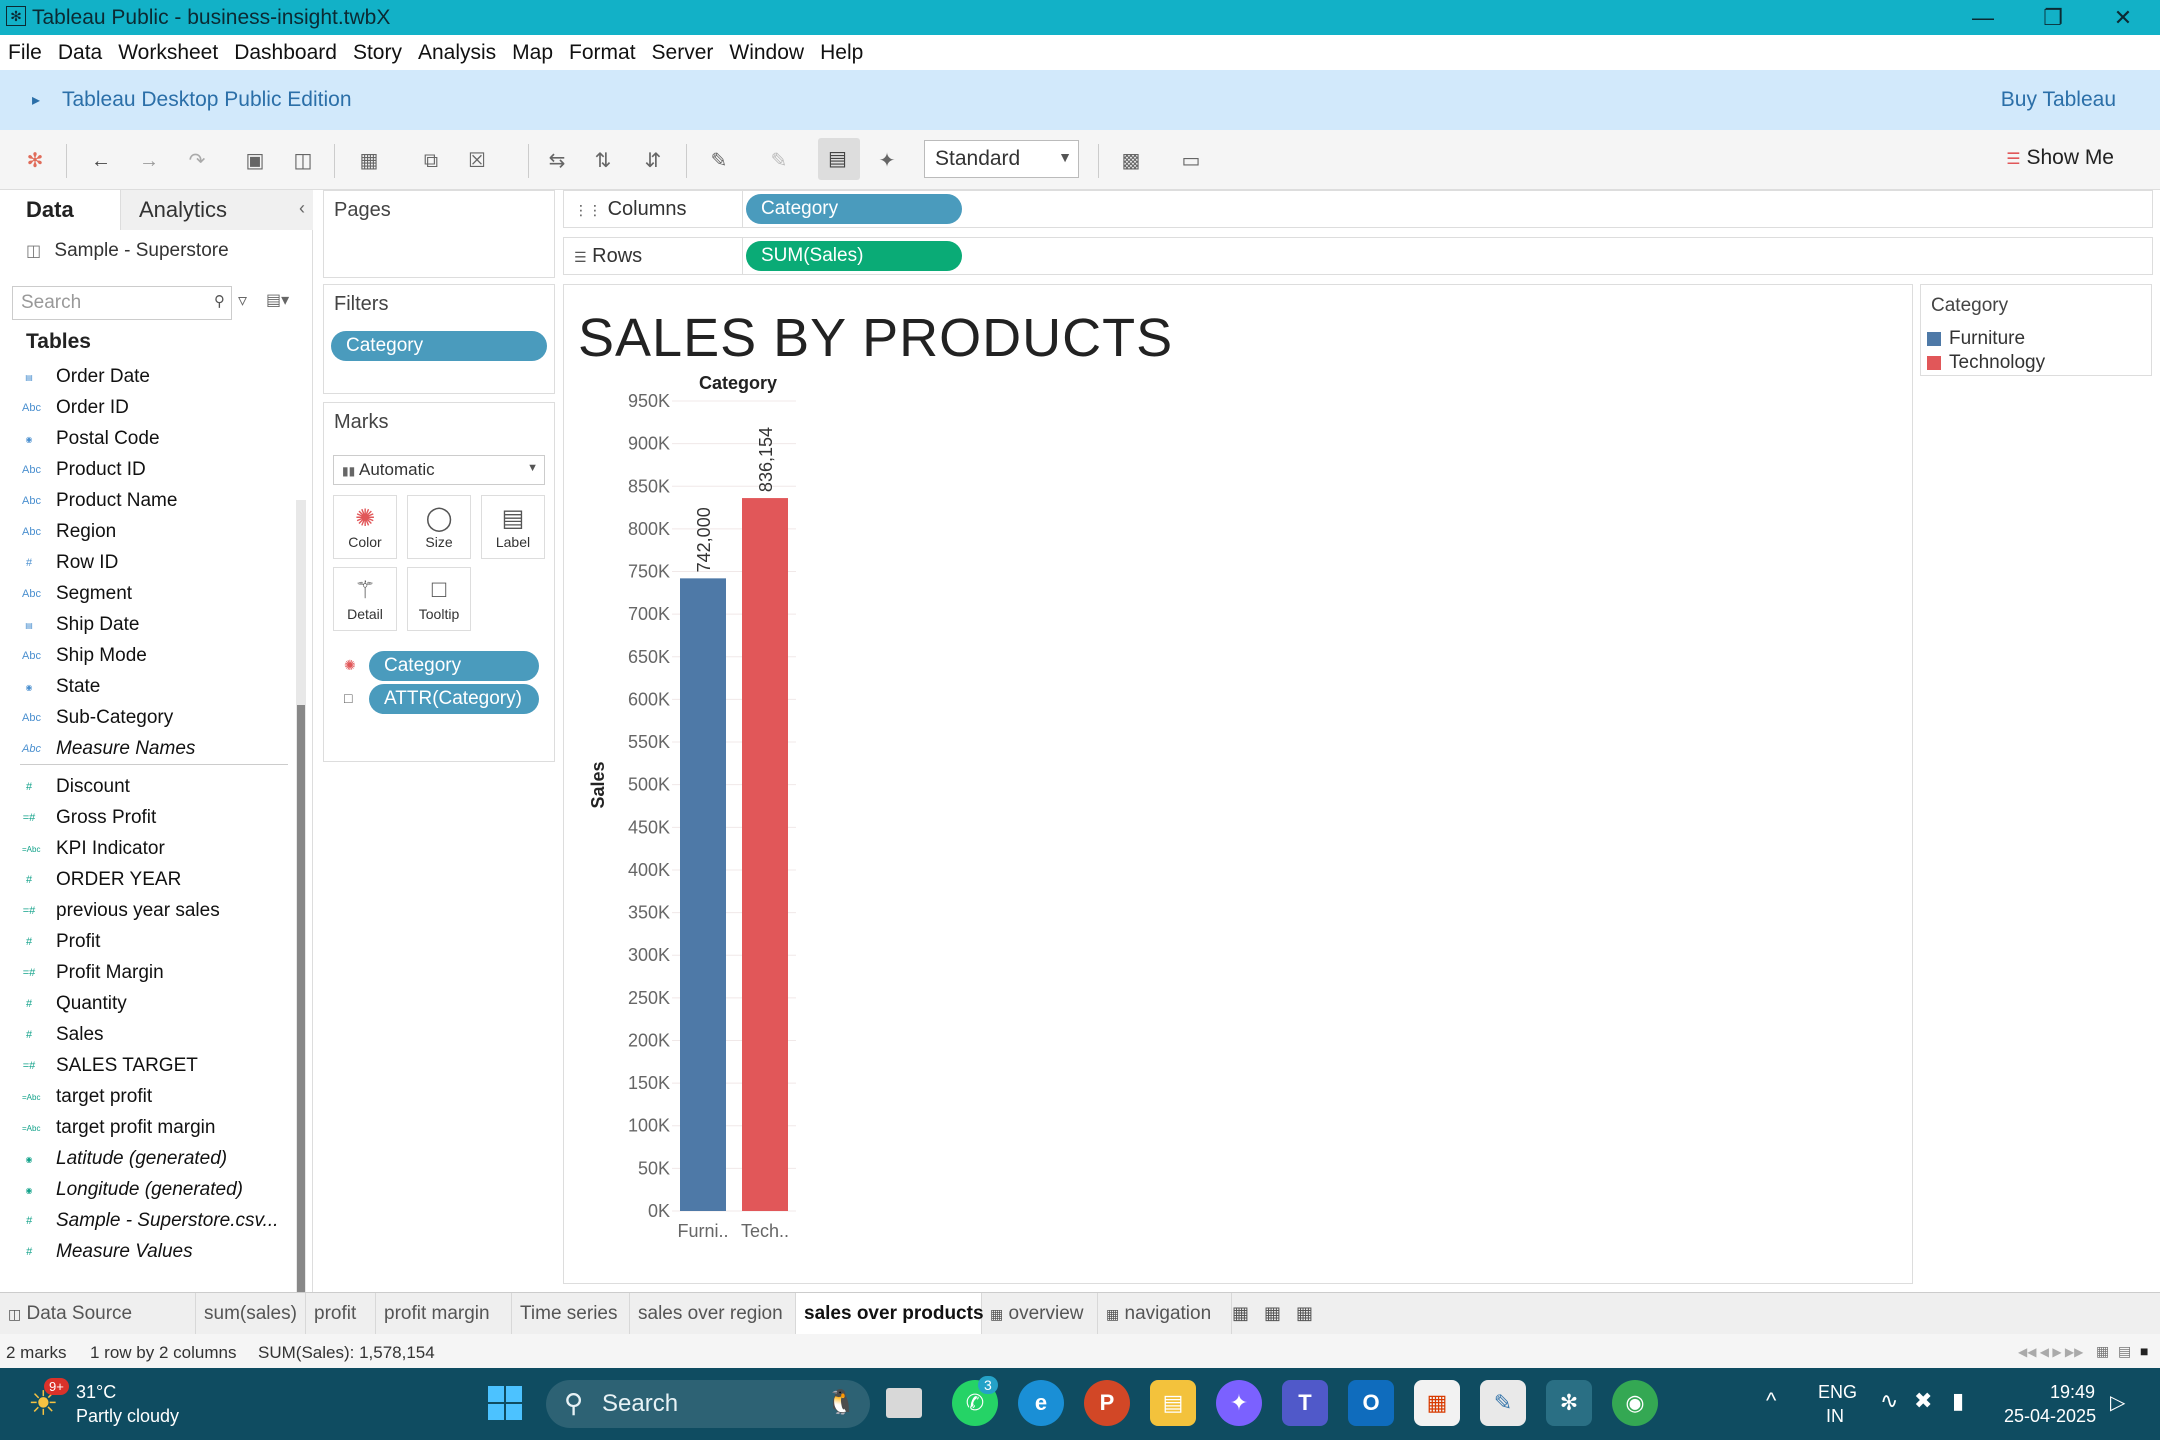 The width and height of the screenshot is (2160, 1440). Describe the element at coordinates (70, 563) in the screenshot. I see `field-row-id: # Row ID` at that location.